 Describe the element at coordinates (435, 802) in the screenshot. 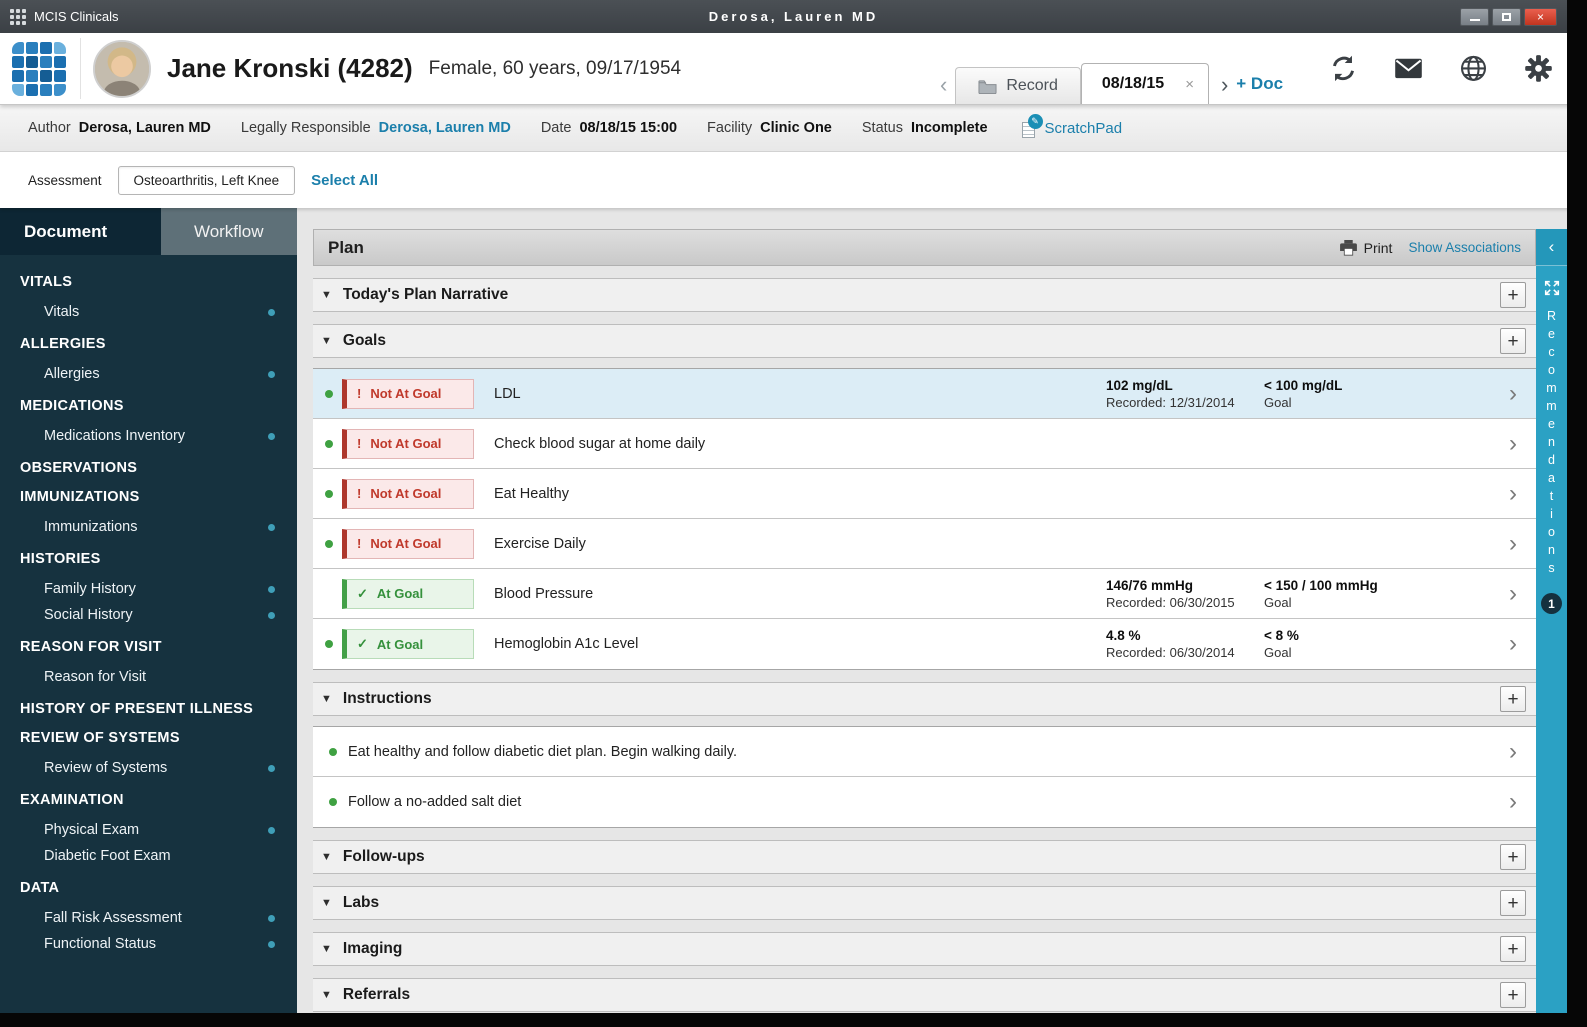

I see `instruction-text: Follow a no-added salt diet` at that location.